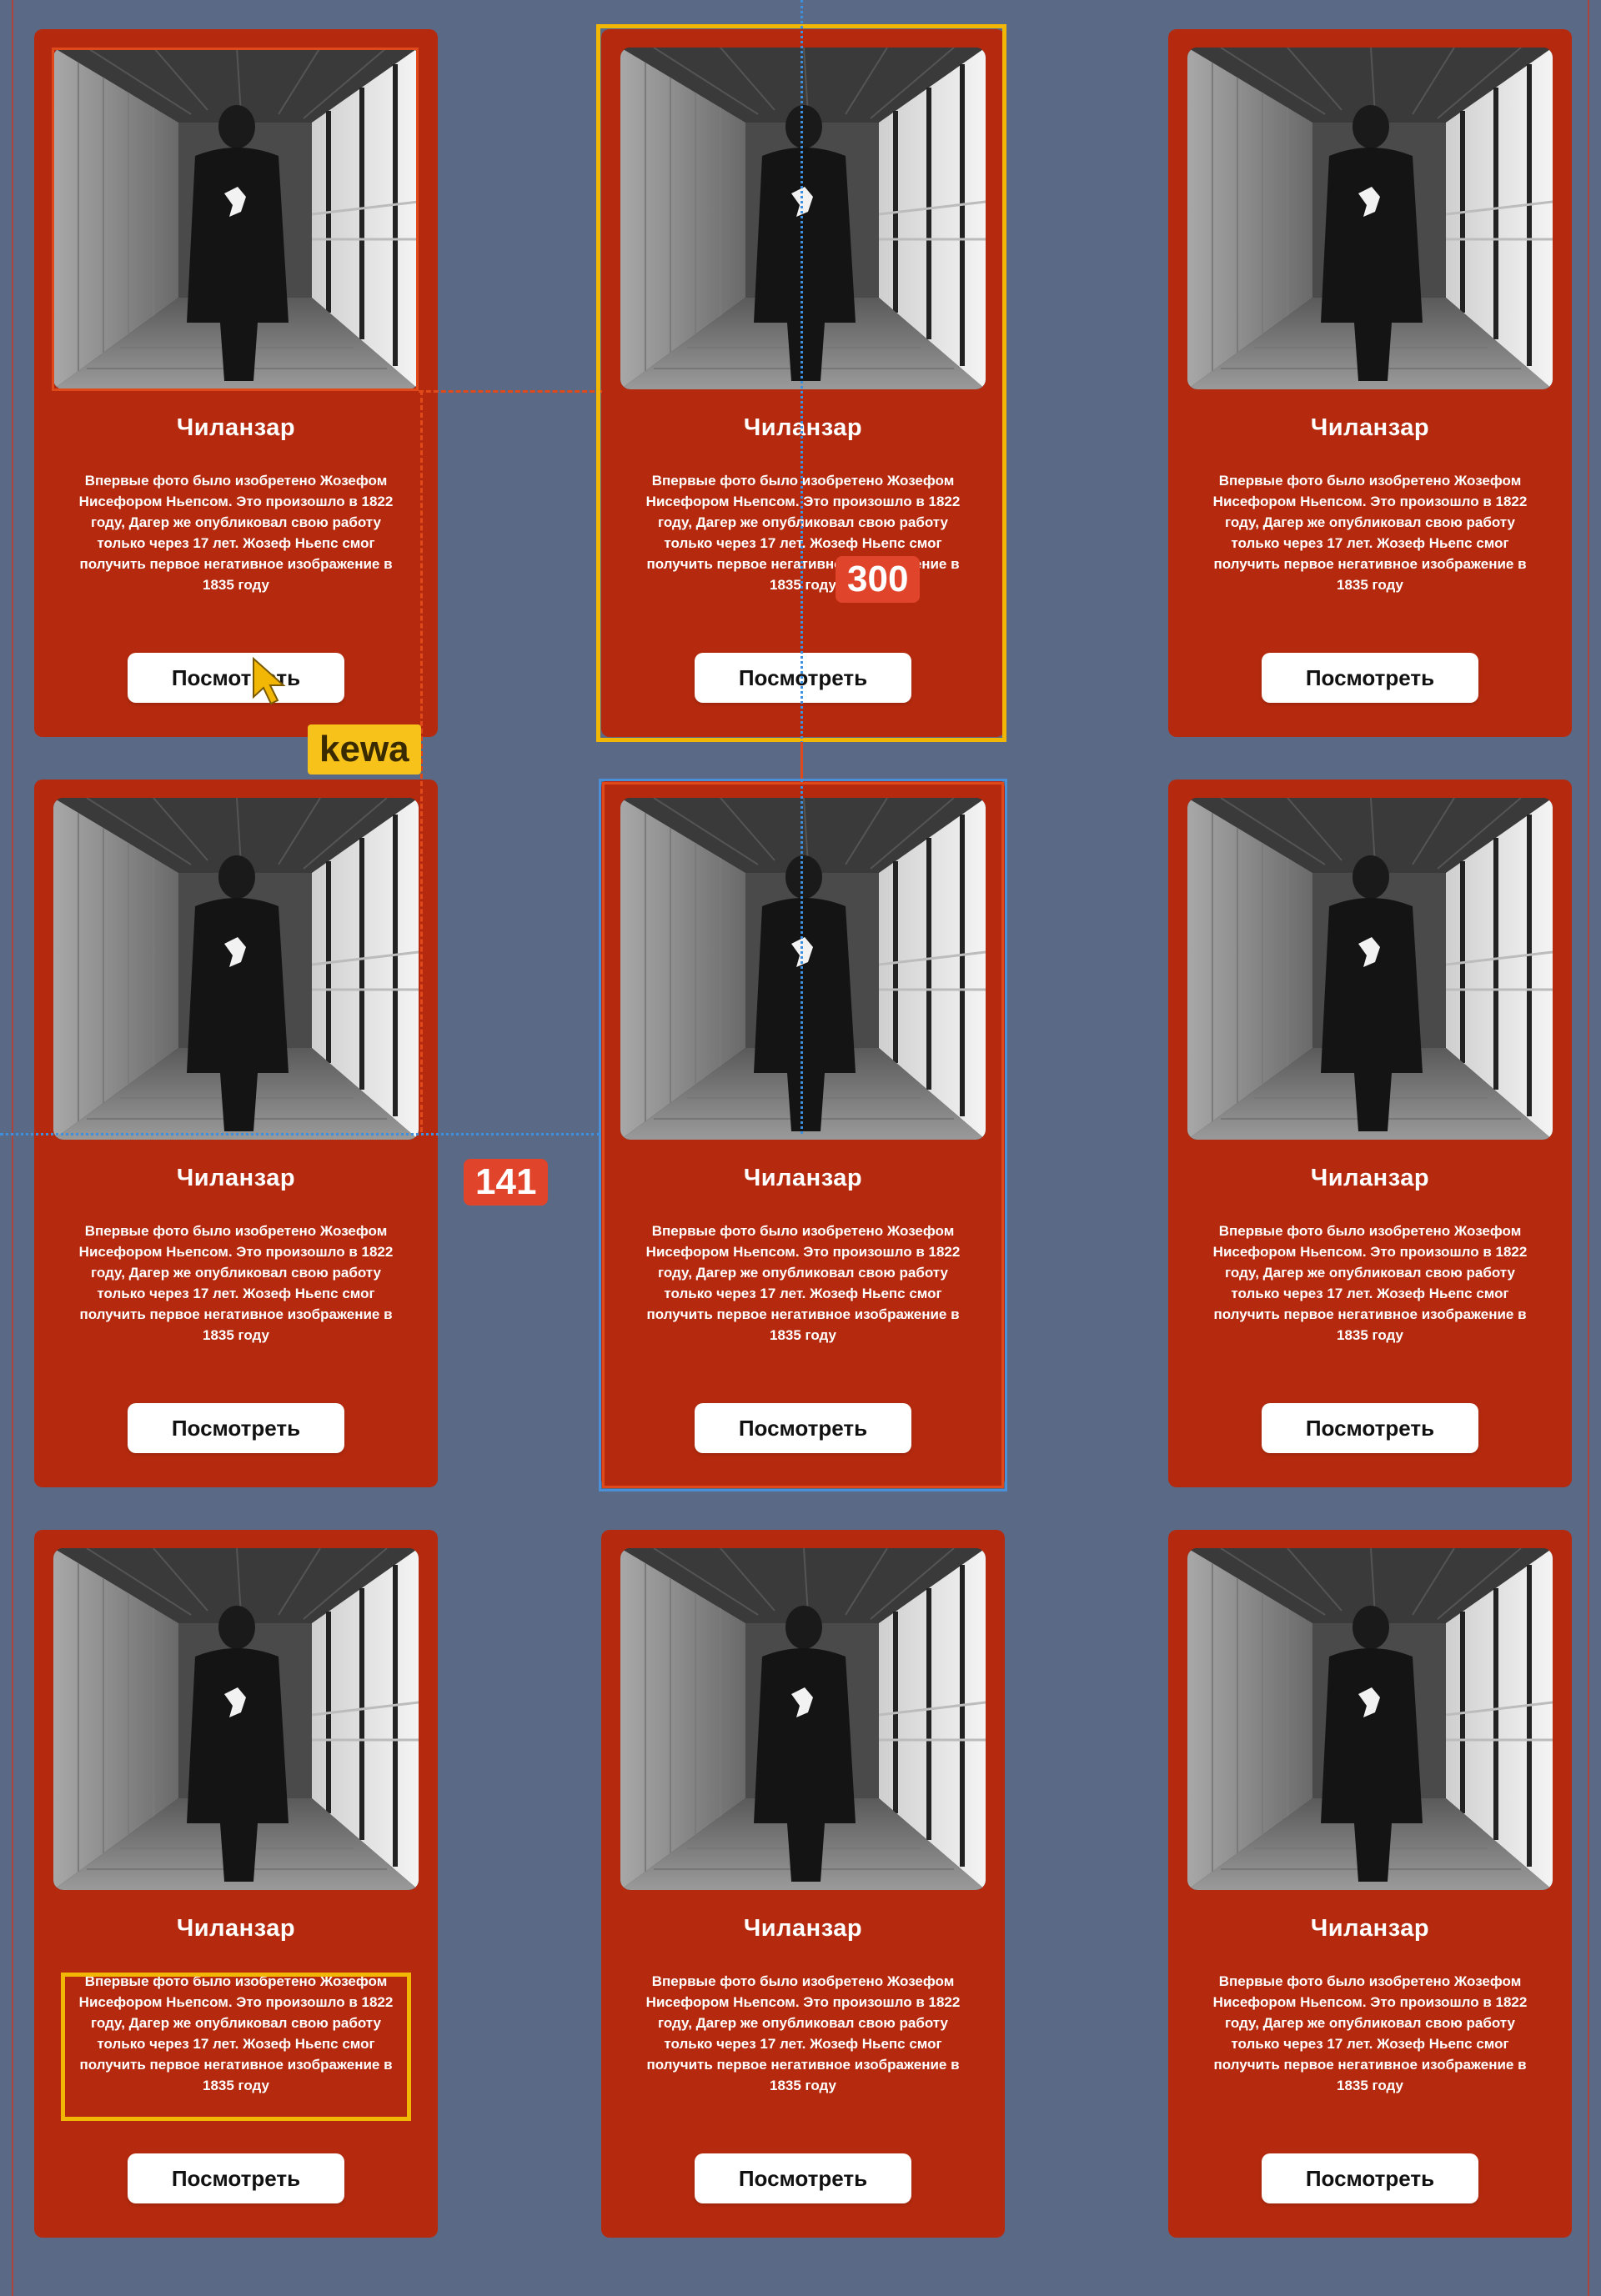 This screenshot has height=2296, width=1601. Describe the element at coordinates (300, 1134) in the screenshot. I see `guide-horizontal` at that location.